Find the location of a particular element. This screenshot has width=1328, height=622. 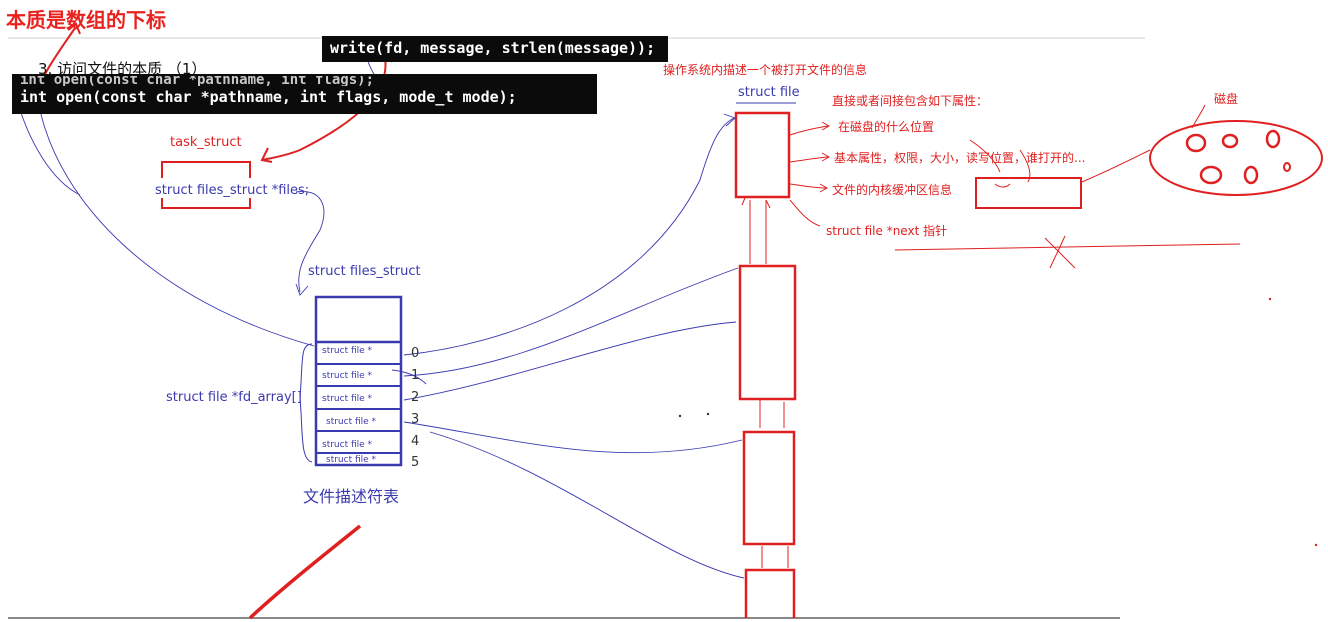

fd-index-0: 0 is located at coordinates (415, 353).